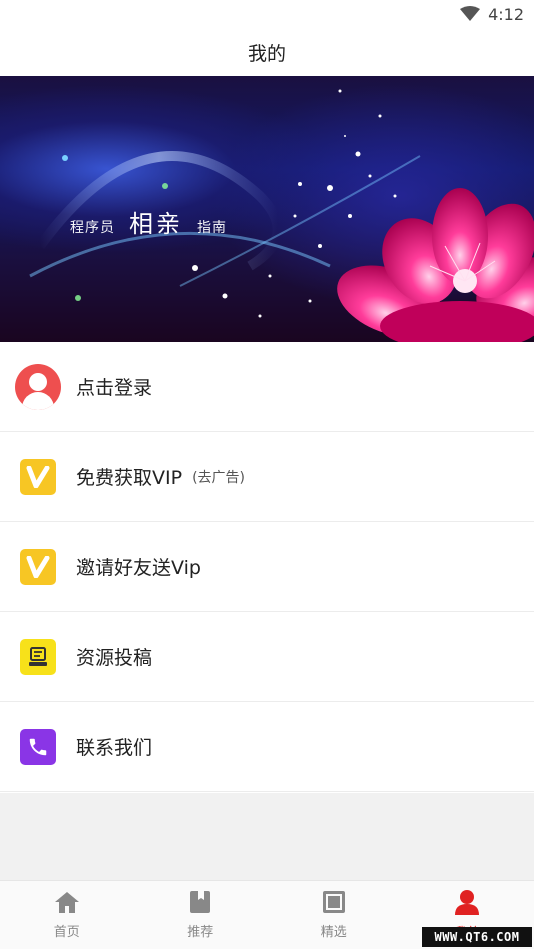 The height and width of the screenshot is (949, 534). I want to click on submit-icon, so click(38, 656).